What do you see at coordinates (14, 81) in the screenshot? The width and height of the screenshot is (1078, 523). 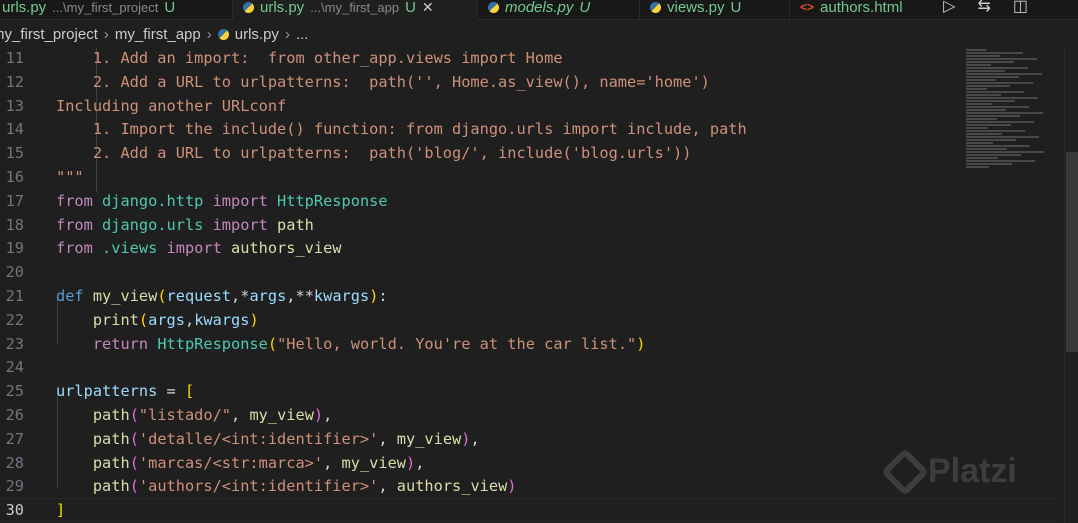 I see `line-number: 12` at bounding box center [14, 81].